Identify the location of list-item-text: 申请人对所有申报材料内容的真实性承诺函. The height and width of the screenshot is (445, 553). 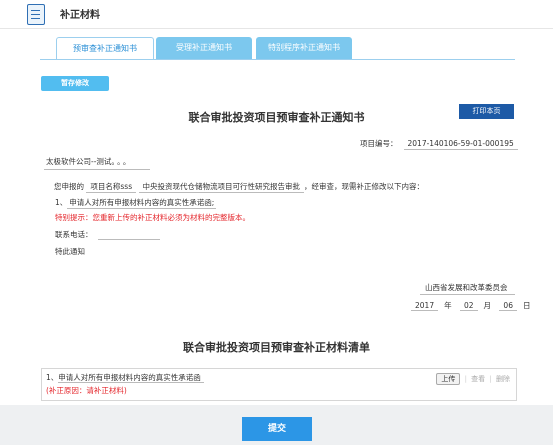
(131, 378).